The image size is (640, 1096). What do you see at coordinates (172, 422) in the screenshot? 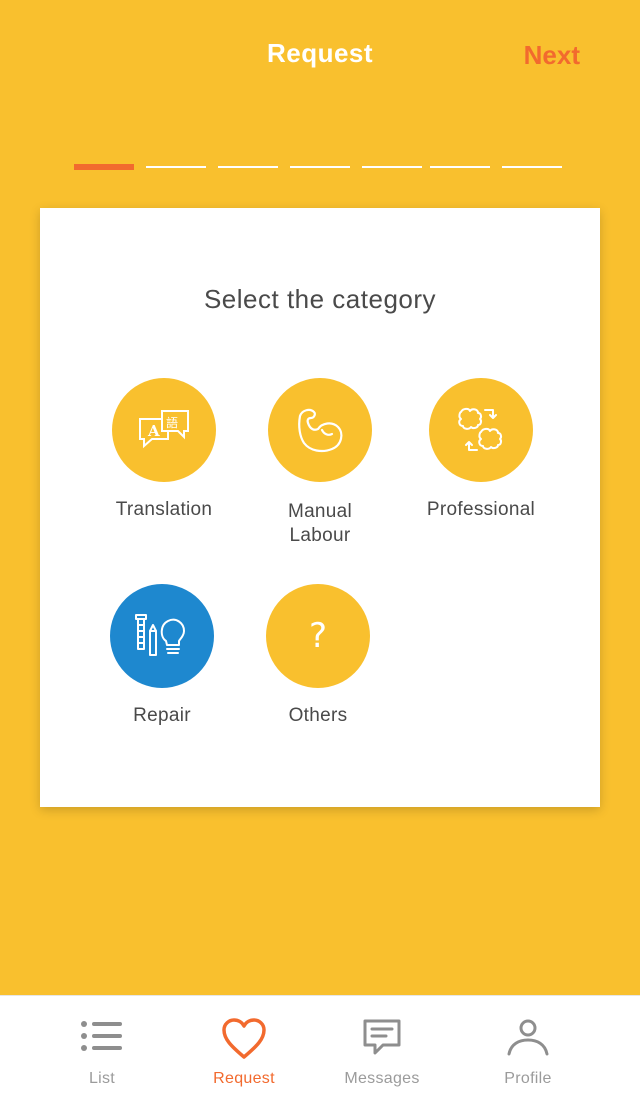
I see `svg-text: 語` at bounding box center [172, 422].